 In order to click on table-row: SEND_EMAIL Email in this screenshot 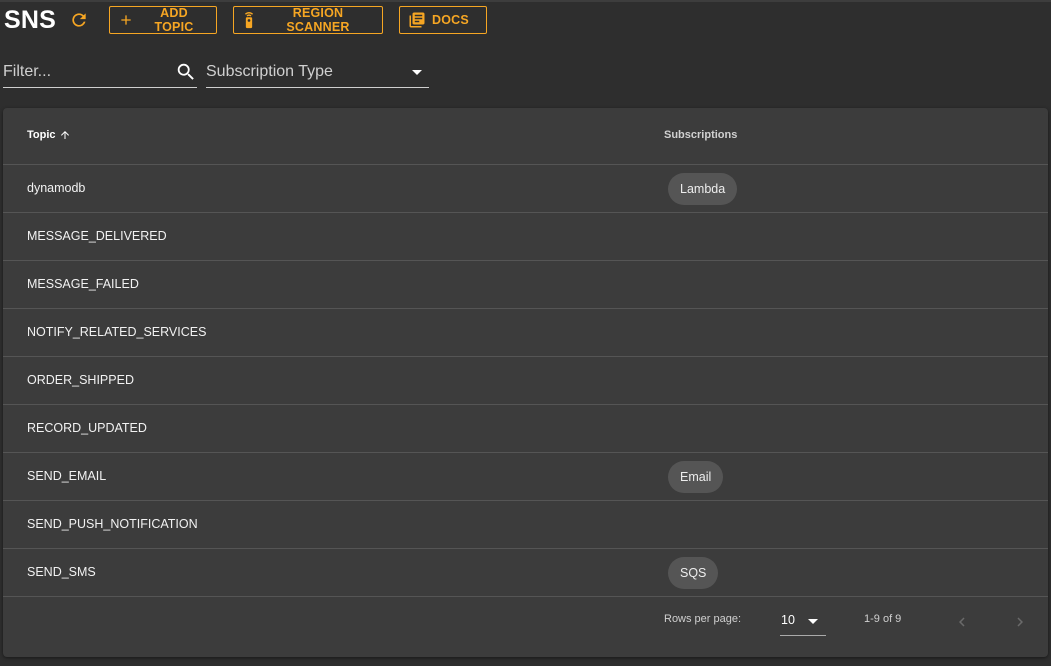, I will do `click(525, 477)`.